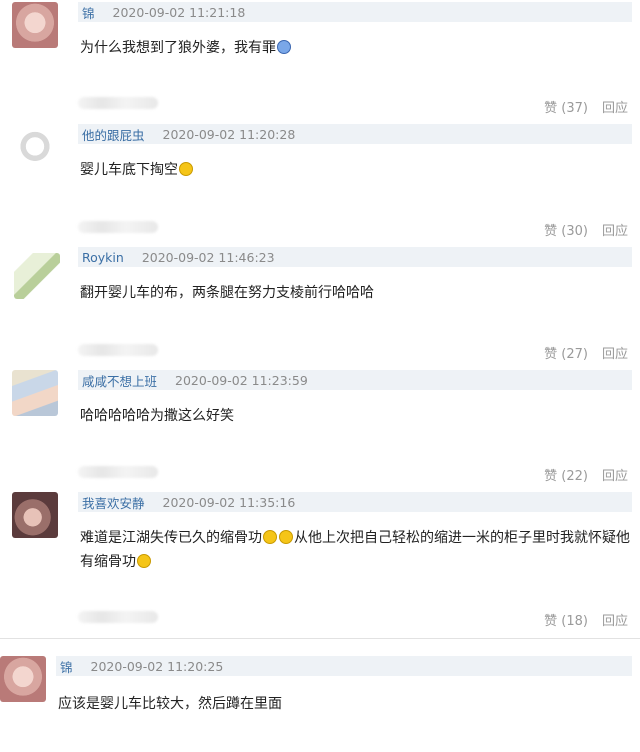  Describe the element at coordinates (103, 257) in the screenshot. I see `username-link: Roykin` at that location.